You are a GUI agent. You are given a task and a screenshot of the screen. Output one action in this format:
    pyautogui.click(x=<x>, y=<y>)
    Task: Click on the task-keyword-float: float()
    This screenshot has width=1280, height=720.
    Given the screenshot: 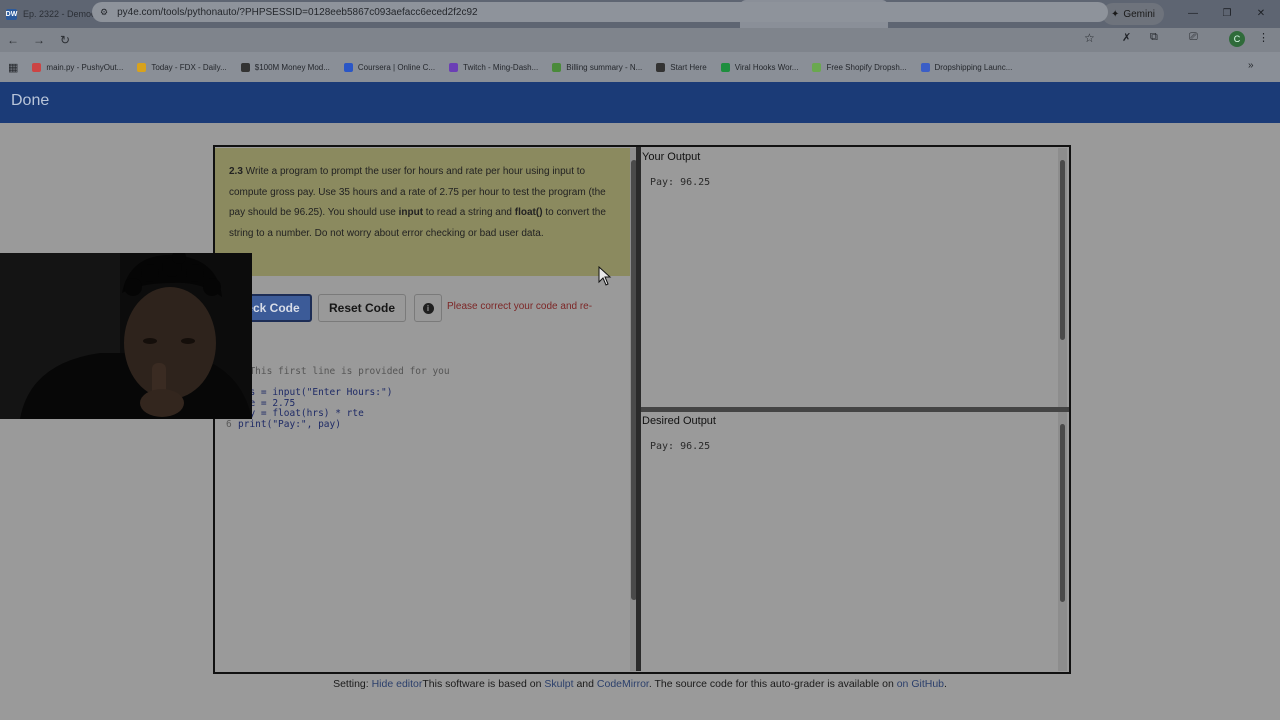 What is the action you would take?
    pyautogui.click(x=528, y=212)
    